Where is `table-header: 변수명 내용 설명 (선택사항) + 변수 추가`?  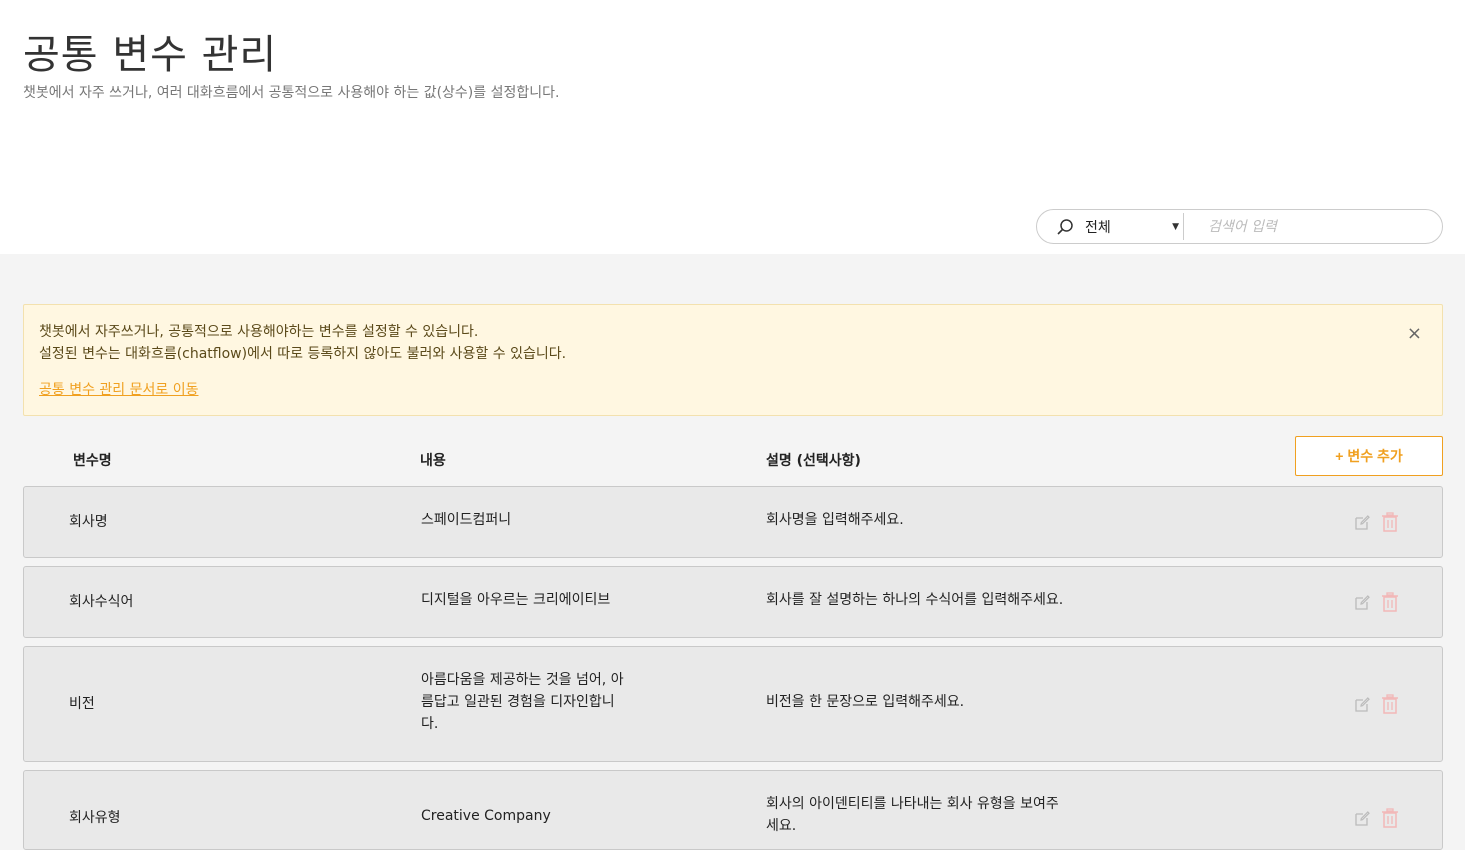
table-header: 변수명 내용 설명 (선택사항) + 변수 추가 is located at coordinates (733, 460).